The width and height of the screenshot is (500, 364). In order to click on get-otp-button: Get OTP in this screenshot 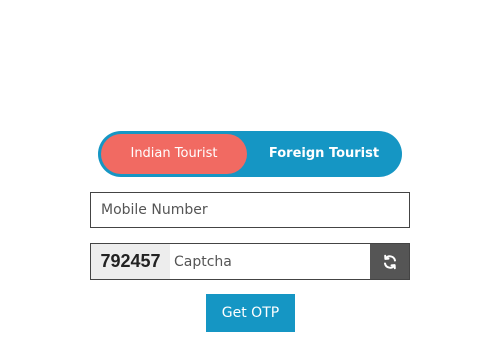, I will do `click(250, 313)`.